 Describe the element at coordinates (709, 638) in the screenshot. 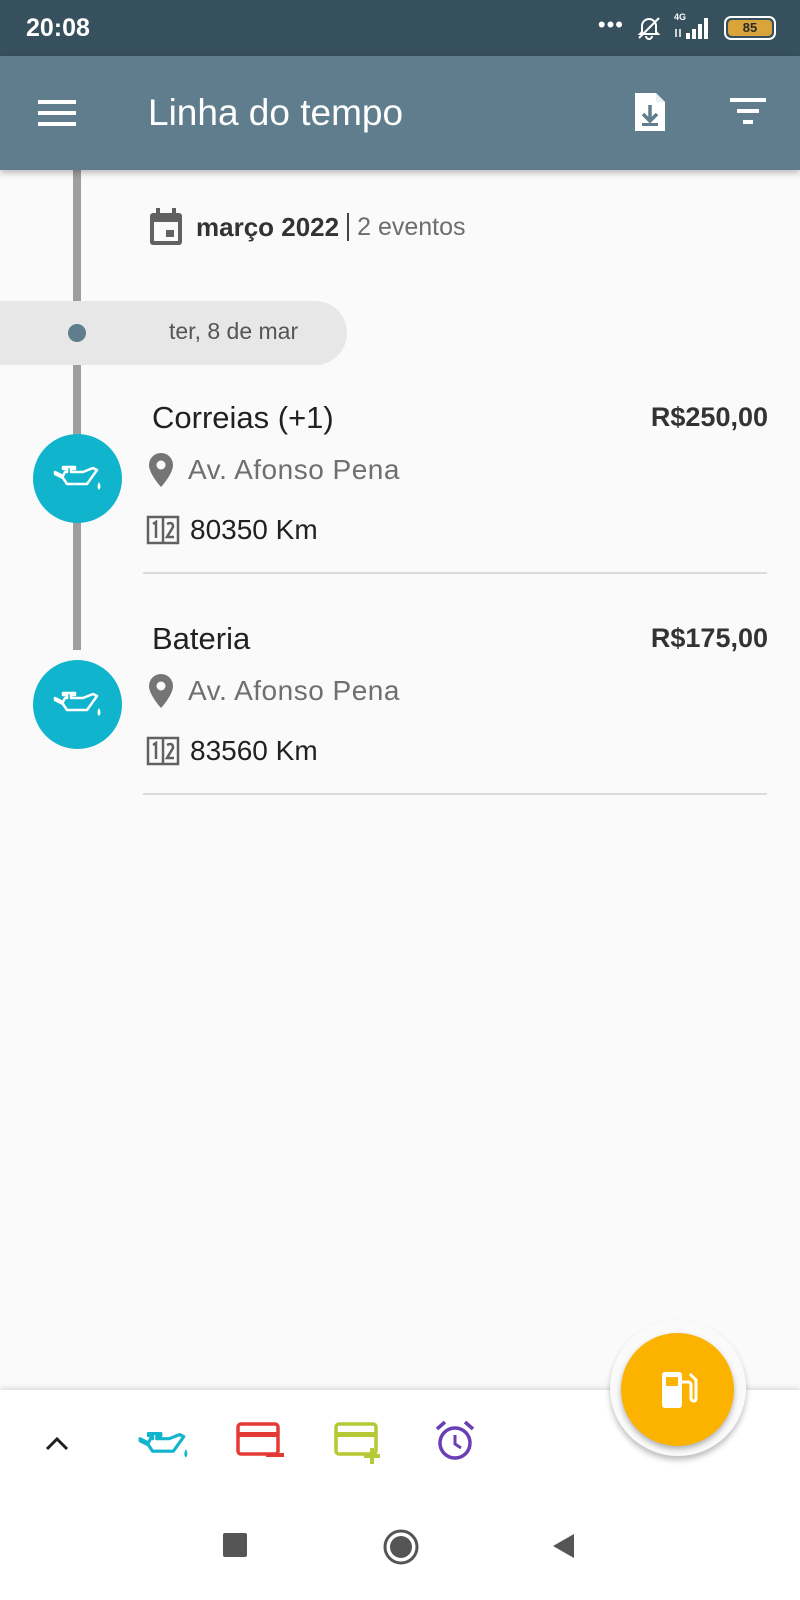

I see `event-price: R$175,00` at that location.